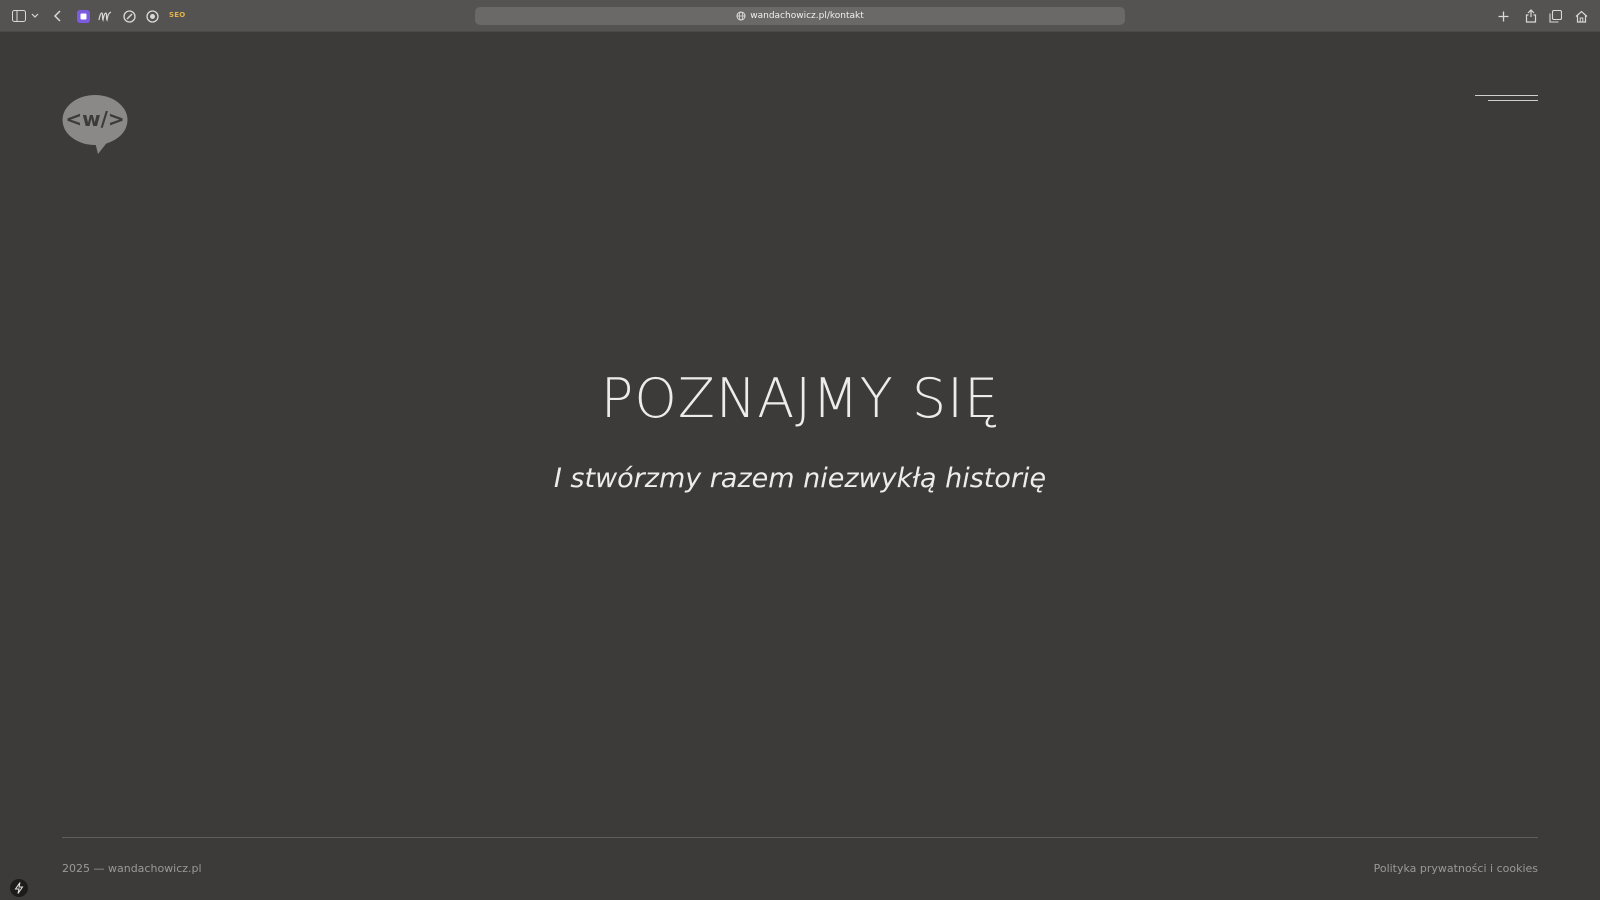  Describe the element at coordinates (177, 15) in the screenshot. I see `seo-extension-label: SEO` at that location.